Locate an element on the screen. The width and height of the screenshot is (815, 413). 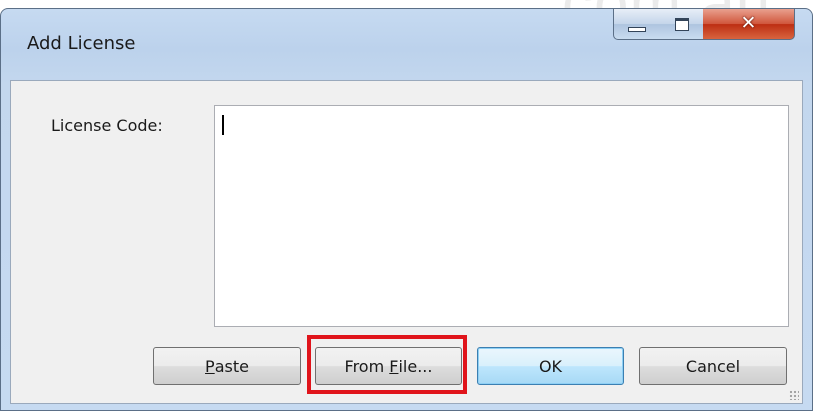
text-caret is located at coordinates (223, 125).